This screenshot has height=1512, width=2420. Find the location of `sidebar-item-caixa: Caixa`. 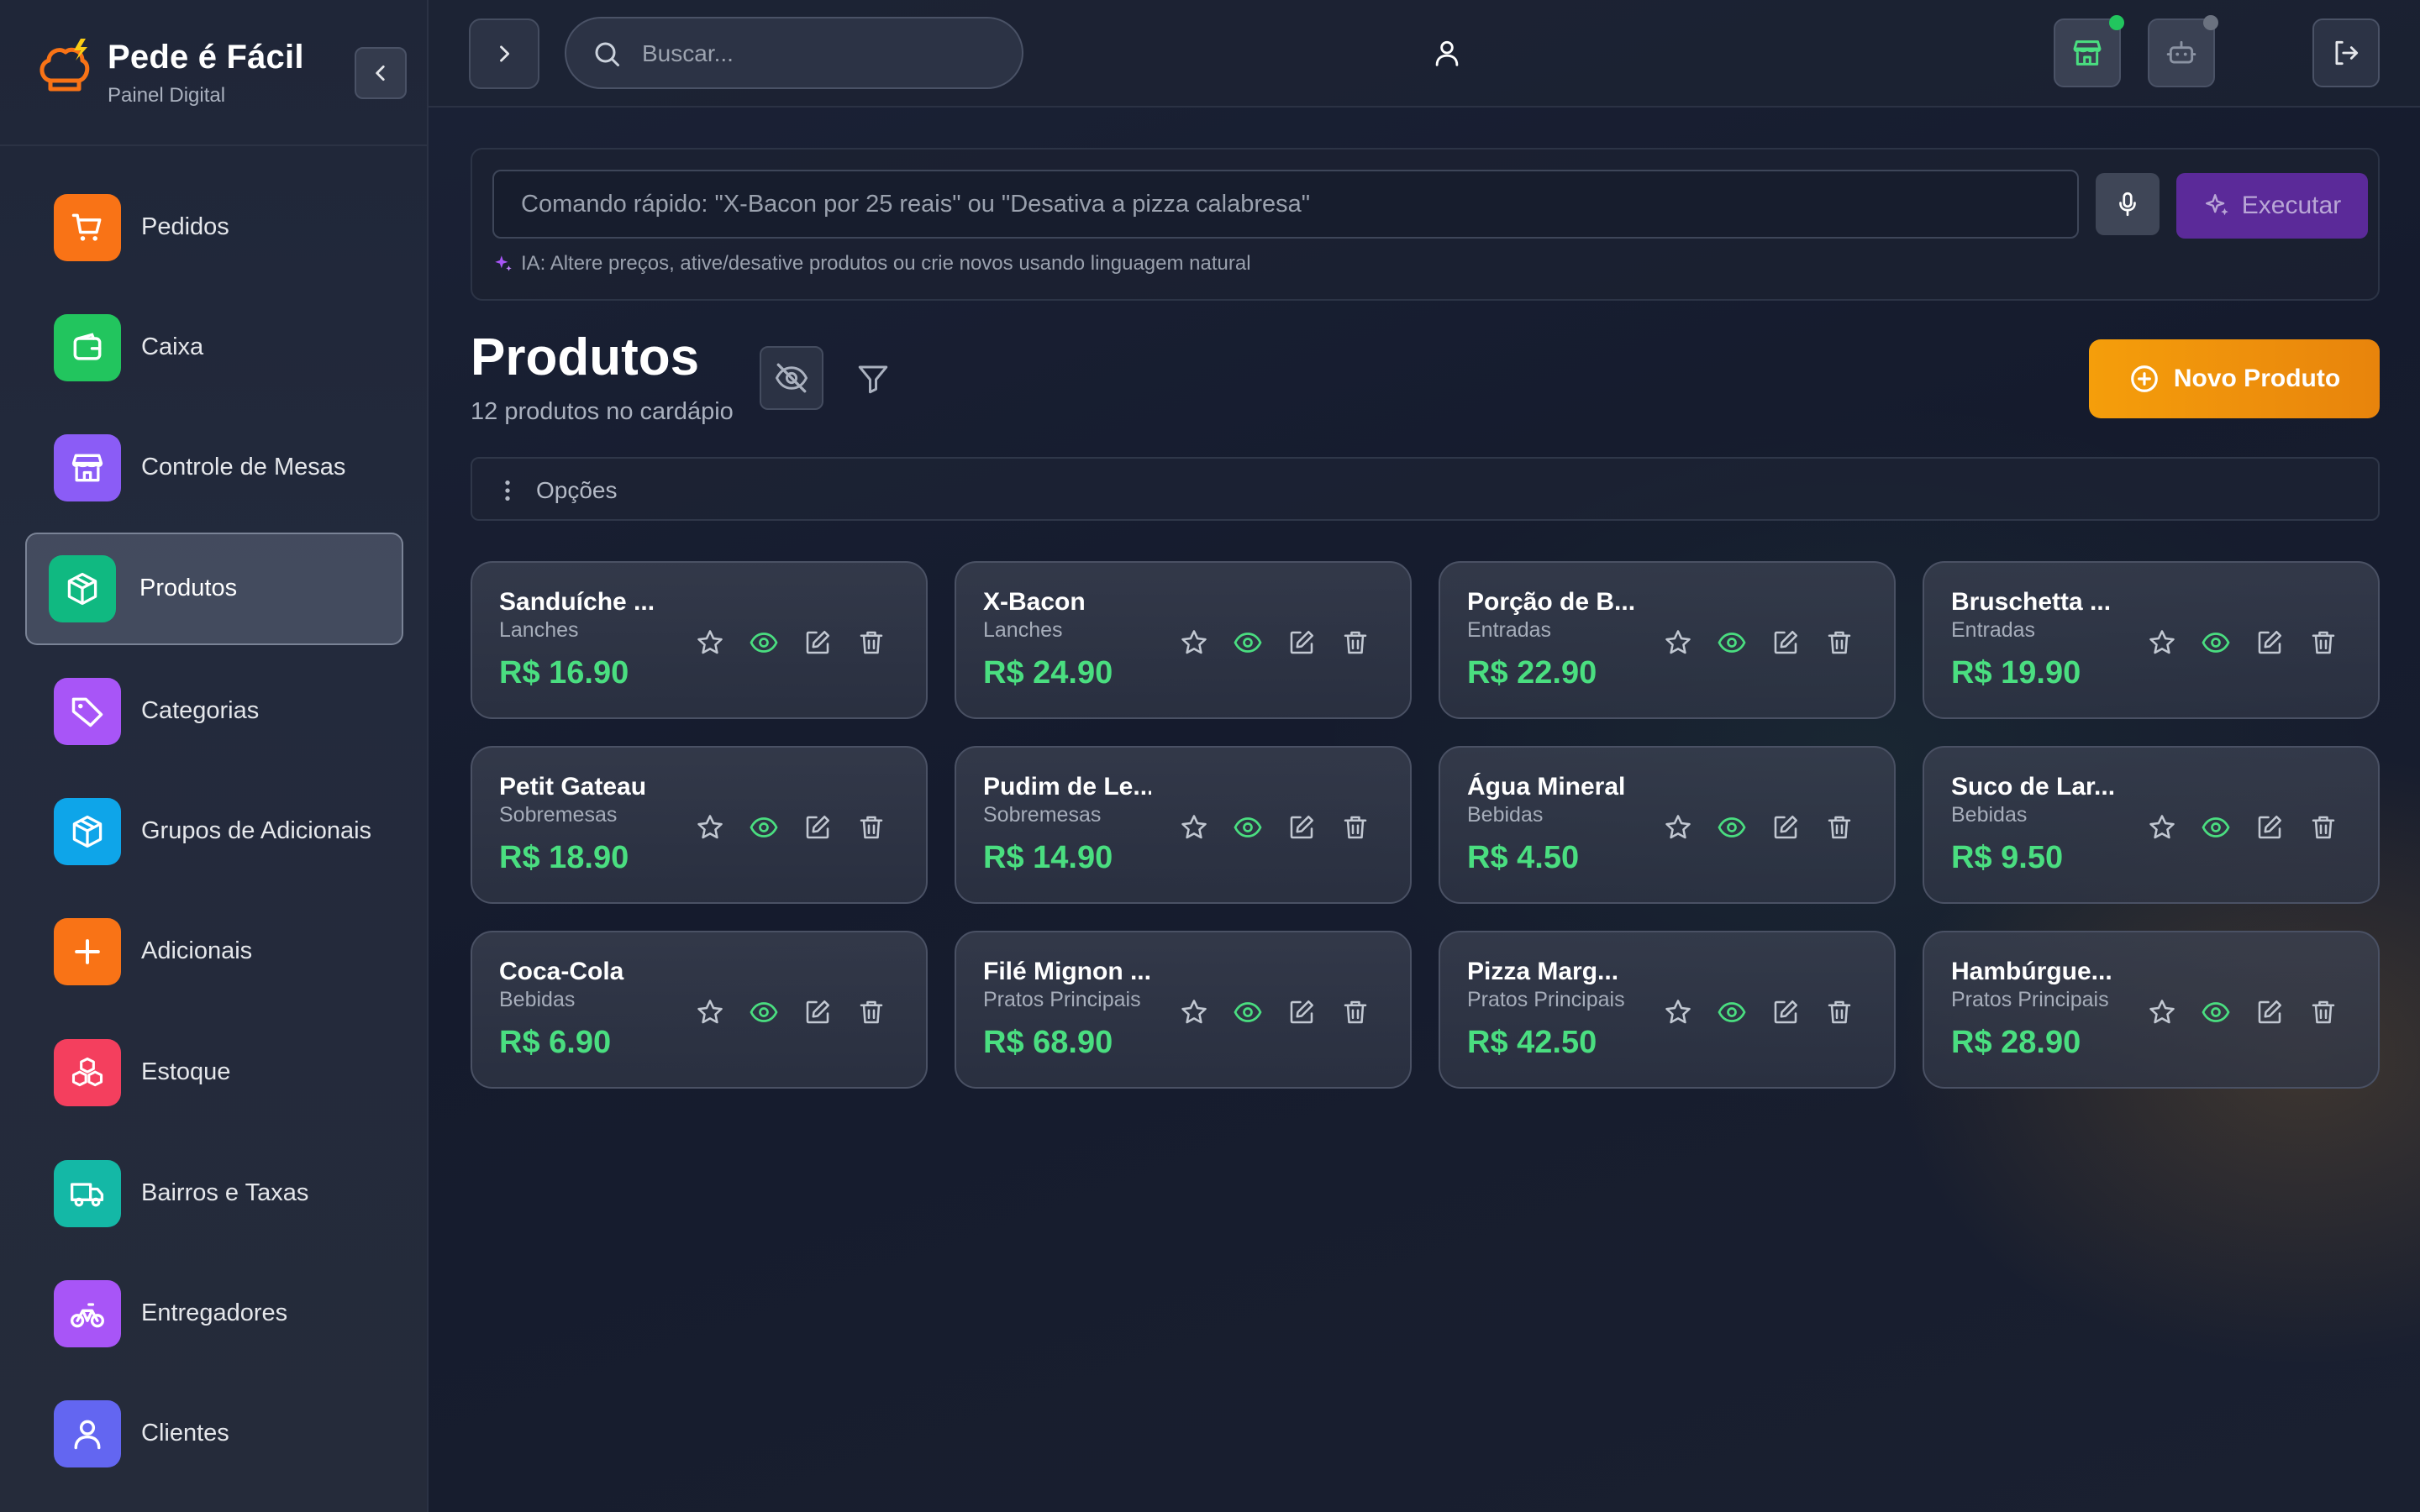

sidebar-item-caixa: Caixa is located at coordinates (214, 347).